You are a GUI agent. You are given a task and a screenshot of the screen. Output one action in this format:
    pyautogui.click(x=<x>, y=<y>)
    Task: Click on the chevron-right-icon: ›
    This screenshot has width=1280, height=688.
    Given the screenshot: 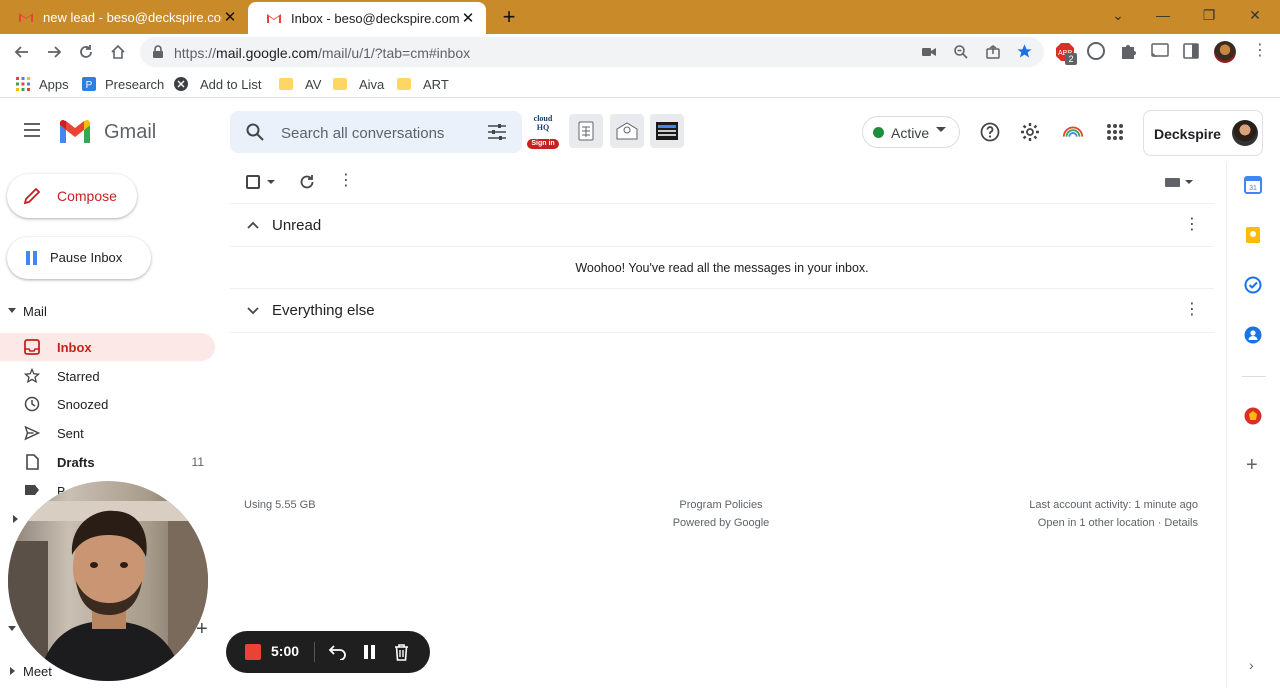 What is the action you would take?
    pyautogui.click(x=1251, y=665)
    